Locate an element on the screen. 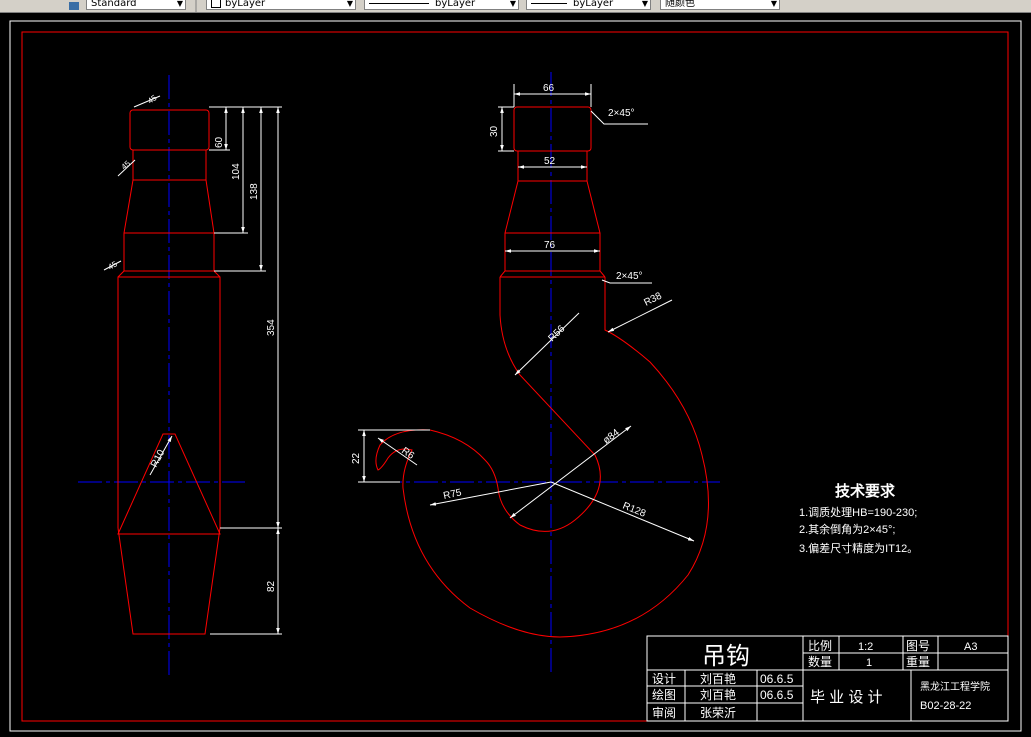 The image size is (1031, 737). notes-line-3: 3.偏差尺寸精度为IT12。 is located at coordinates (858, 548).